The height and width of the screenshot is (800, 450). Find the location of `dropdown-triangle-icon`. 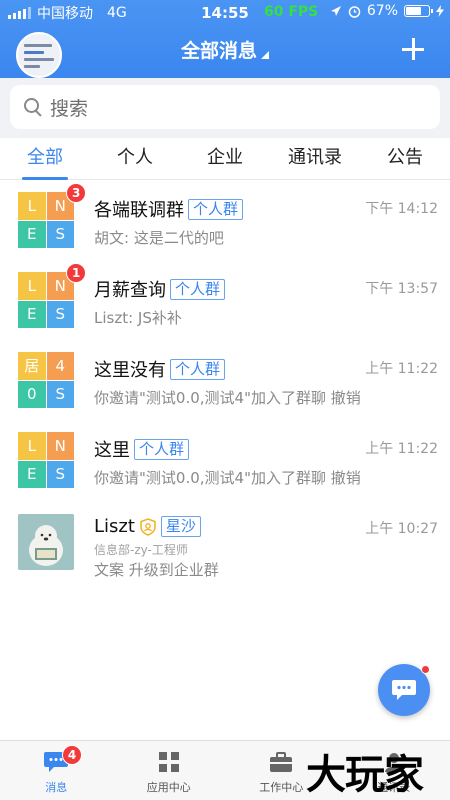

dropdown-triangle-icon is located at coordinates (265, 55).